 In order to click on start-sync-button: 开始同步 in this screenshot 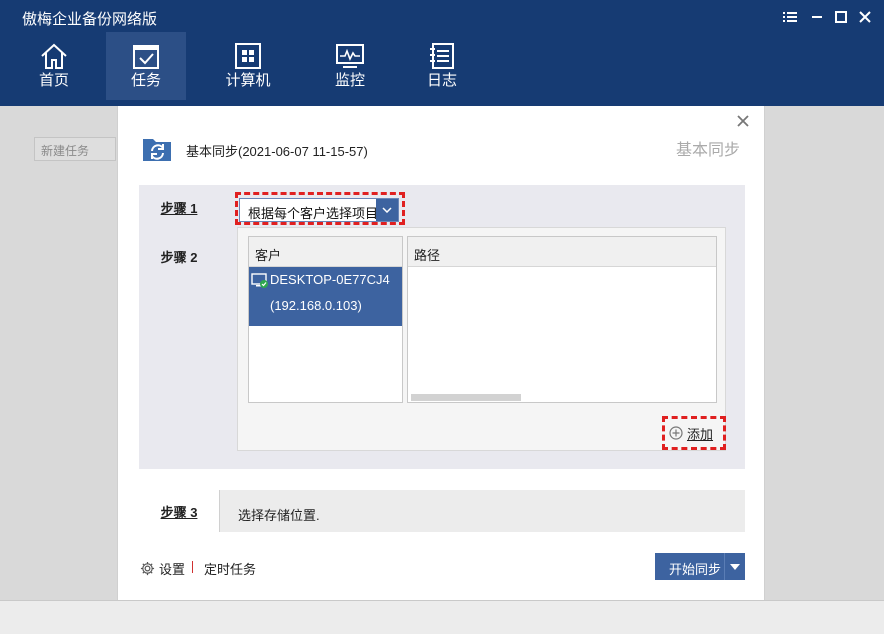, I will do `click(700, 566)`.